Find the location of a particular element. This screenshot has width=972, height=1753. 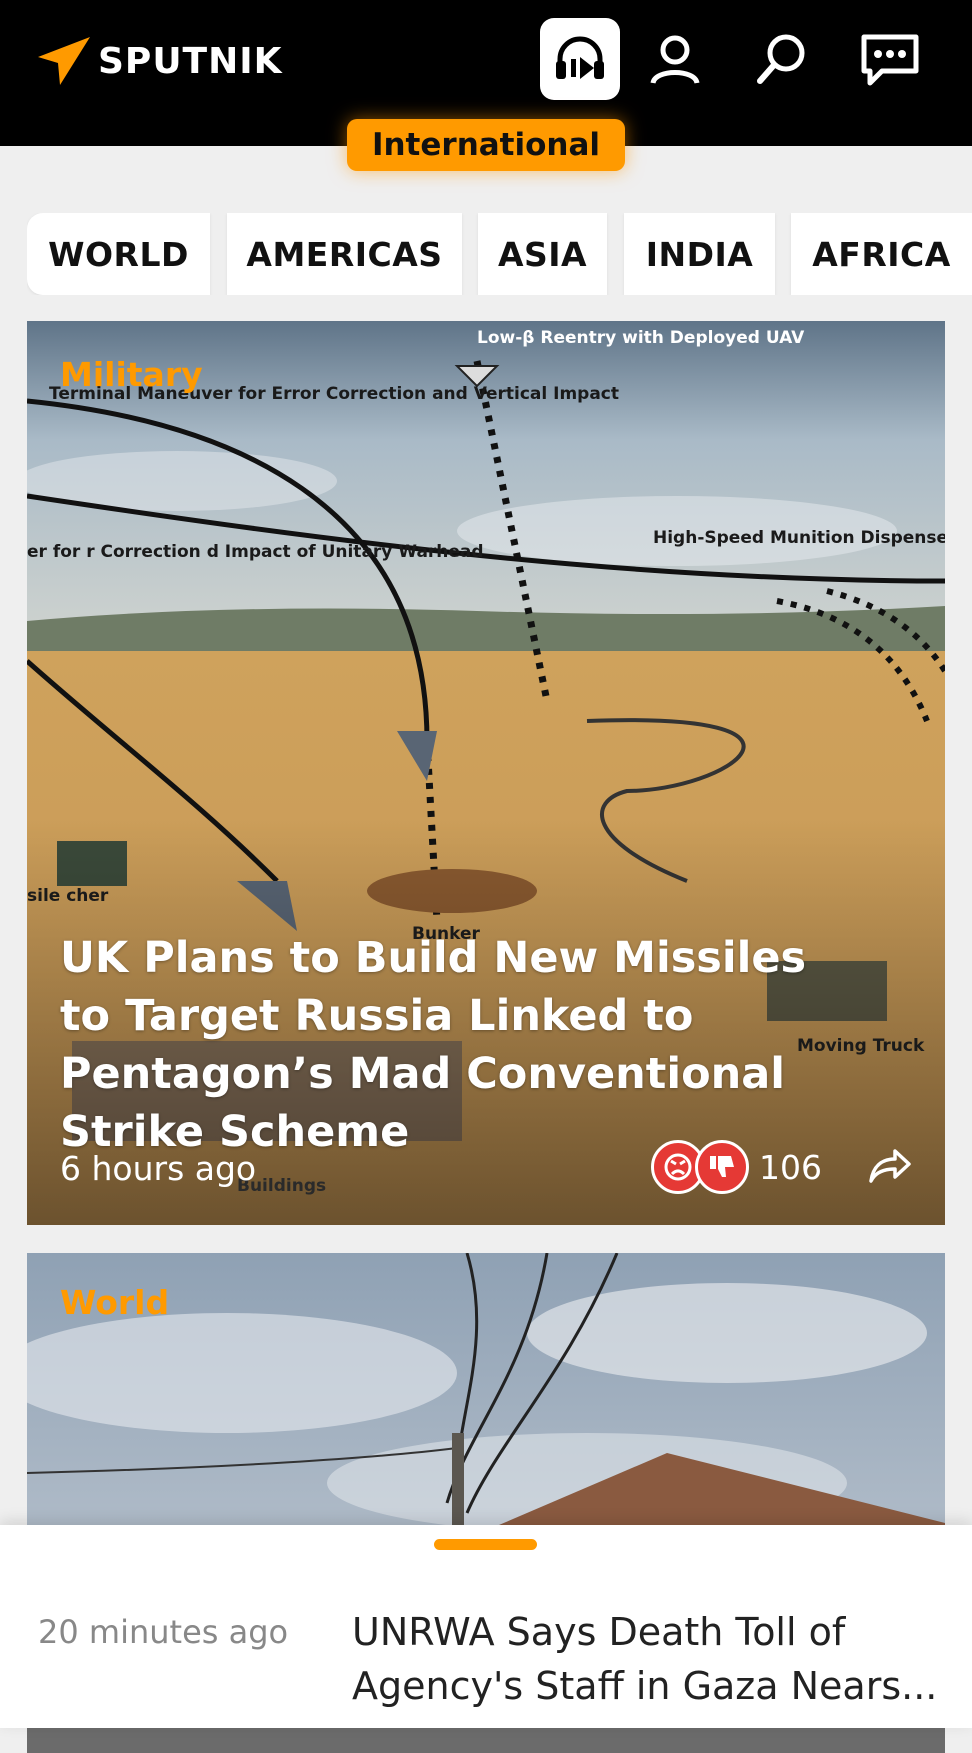

edition-selector: International is located at coordinates (486, 145).